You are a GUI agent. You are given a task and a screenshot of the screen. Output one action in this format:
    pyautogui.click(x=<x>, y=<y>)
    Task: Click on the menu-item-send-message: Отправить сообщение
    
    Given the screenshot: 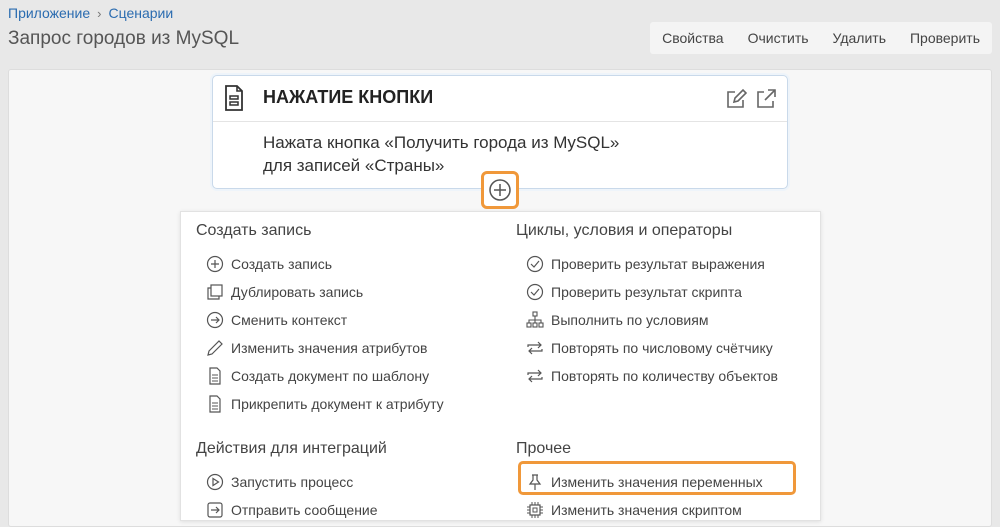 What is the action you would take?
    pyautogui.click(x=291, y=510)
    